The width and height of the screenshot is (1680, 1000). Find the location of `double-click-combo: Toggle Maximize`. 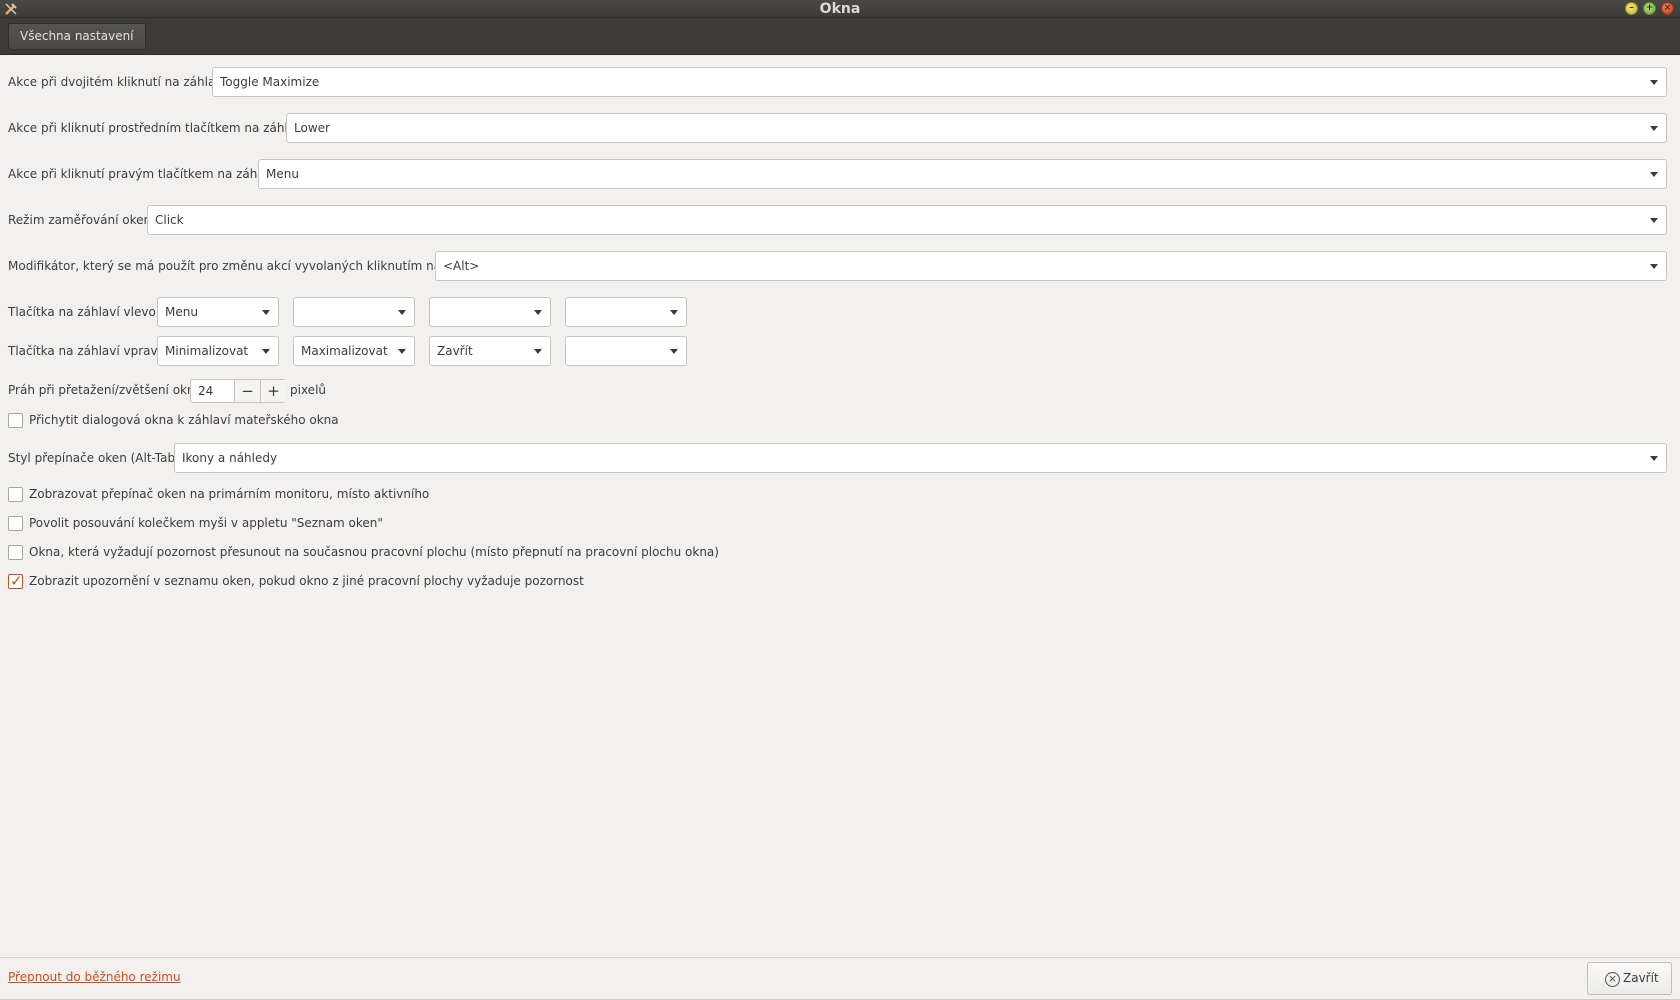

double-click-combo: Toggle Maximize is located at coordinates (939, 82).